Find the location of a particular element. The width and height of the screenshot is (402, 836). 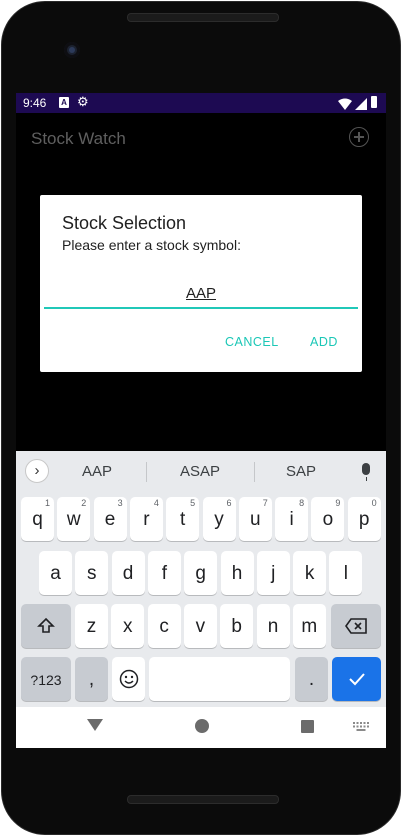

key-b: b is located at coordinates (237, 626).